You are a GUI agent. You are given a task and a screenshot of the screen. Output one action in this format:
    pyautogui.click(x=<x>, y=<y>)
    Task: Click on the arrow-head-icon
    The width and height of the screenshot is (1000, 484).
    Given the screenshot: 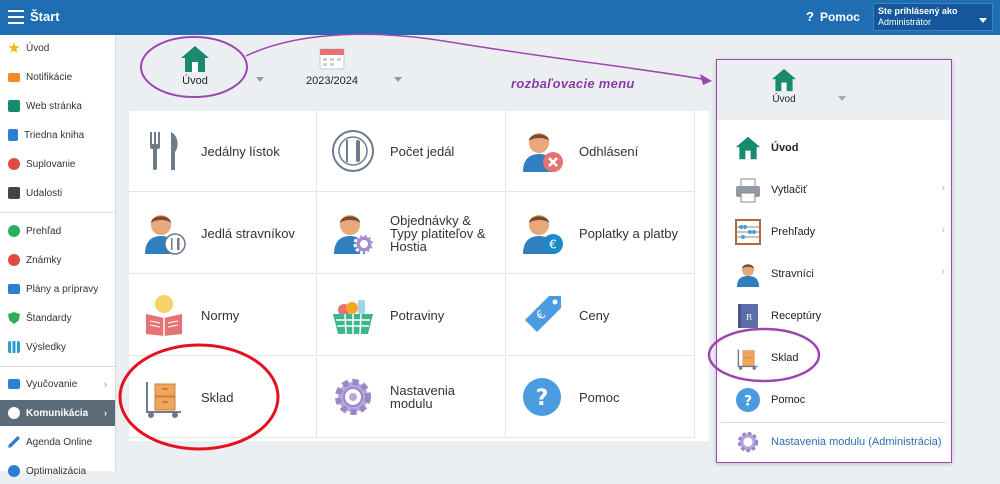 What is the action you would take?
    pyautogui.click(x=706, y=79)
    